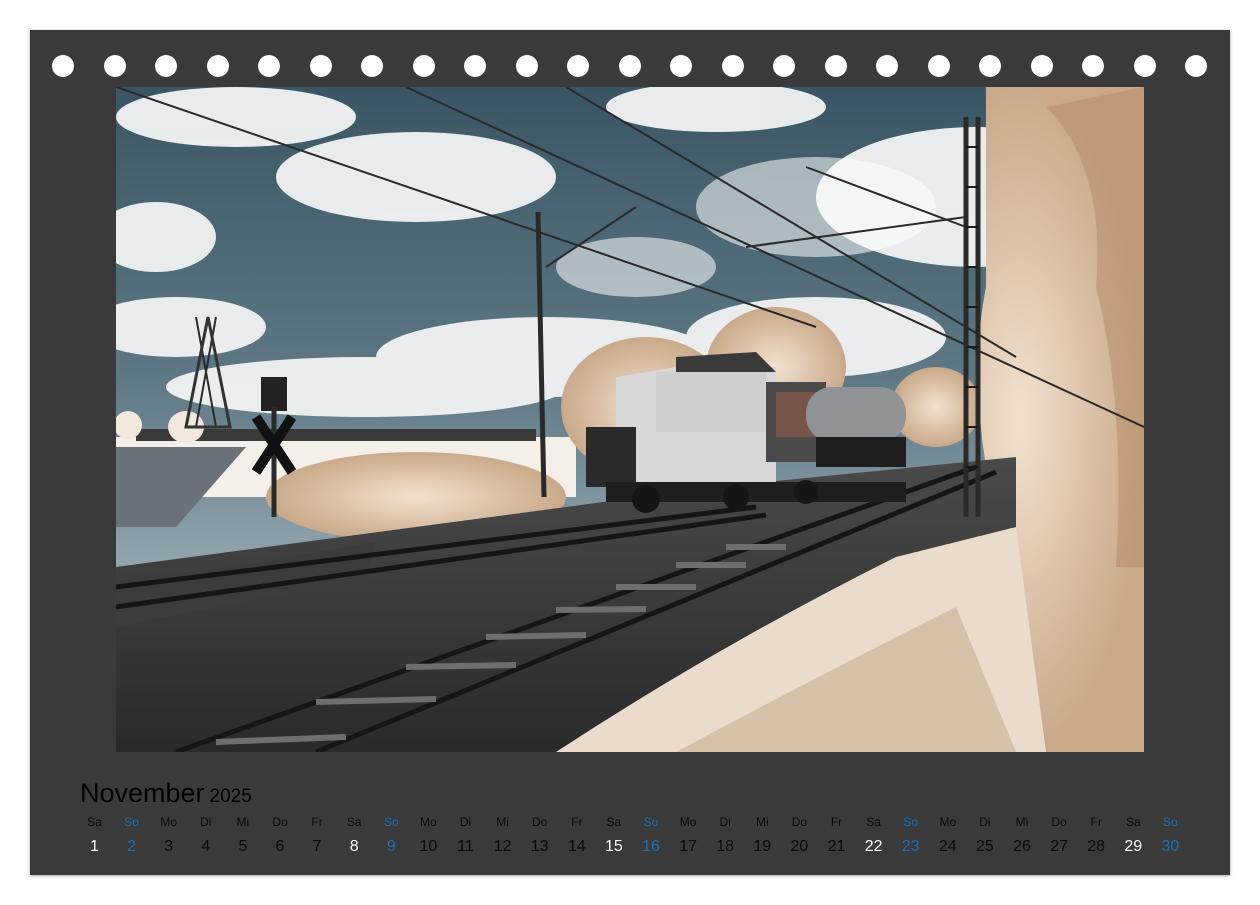  What do you see at coordinates (1059, 835) in the screenshot?
I see `day-cell: Do 27` at bounding box center [1059, 835].